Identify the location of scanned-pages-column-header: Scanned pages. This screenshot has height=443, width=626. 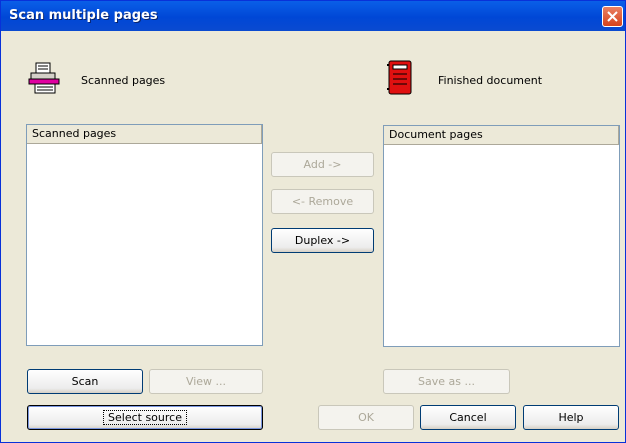
(144, 134).